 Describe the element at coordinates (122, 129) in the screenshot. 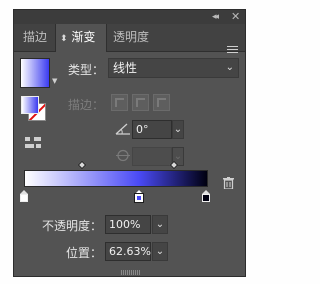

I see `angle-icon` at that location.